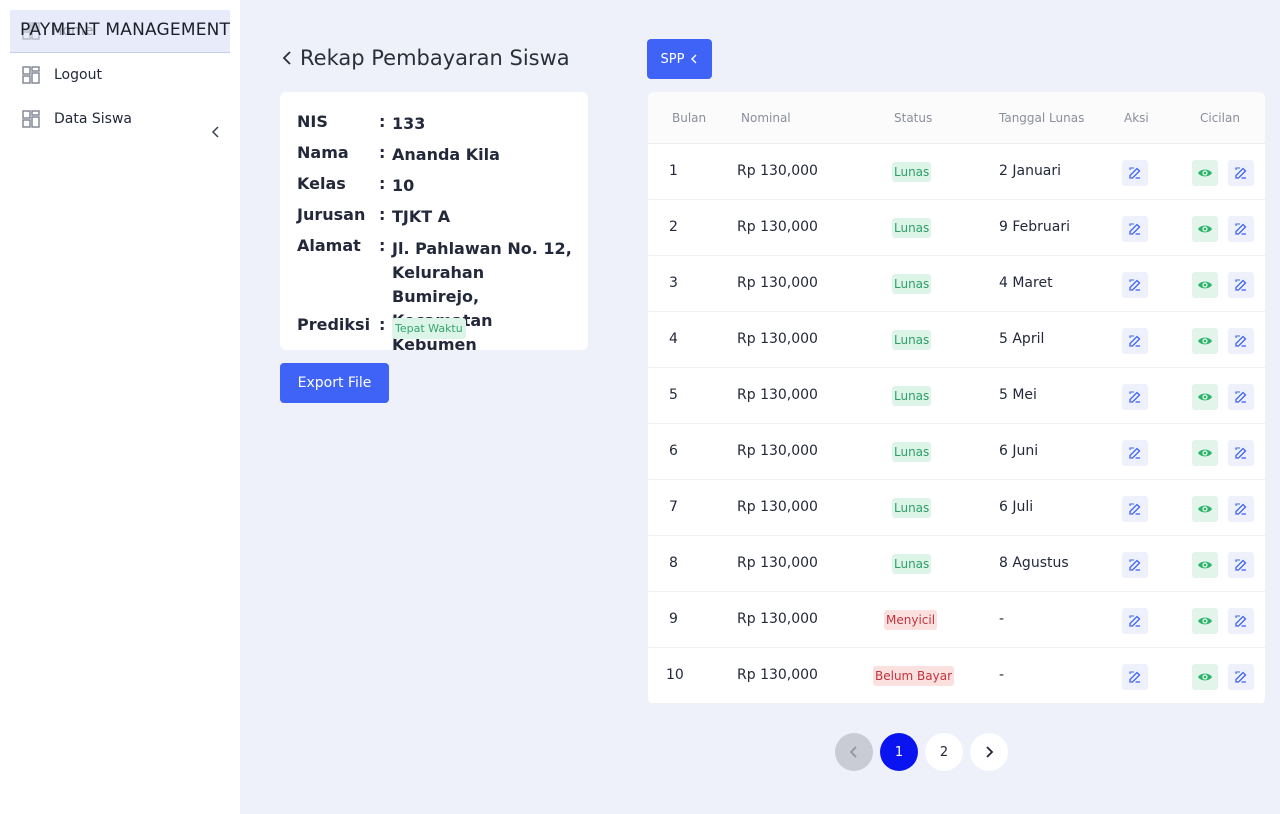  I want to click on sidebar-item-data-siswa: Data Siswa, so click(77, 119).